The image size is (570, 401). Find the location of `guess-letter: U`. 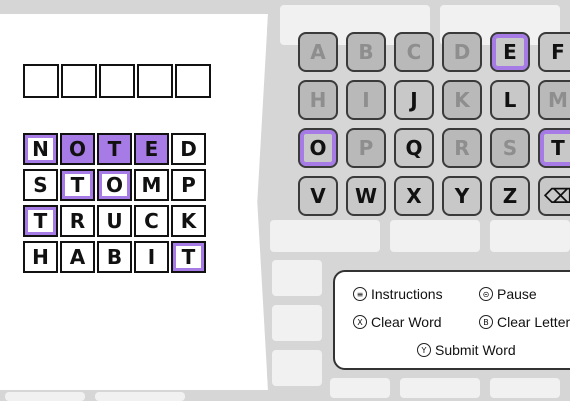

guess-letter: U is located at coordinates (114, 221).